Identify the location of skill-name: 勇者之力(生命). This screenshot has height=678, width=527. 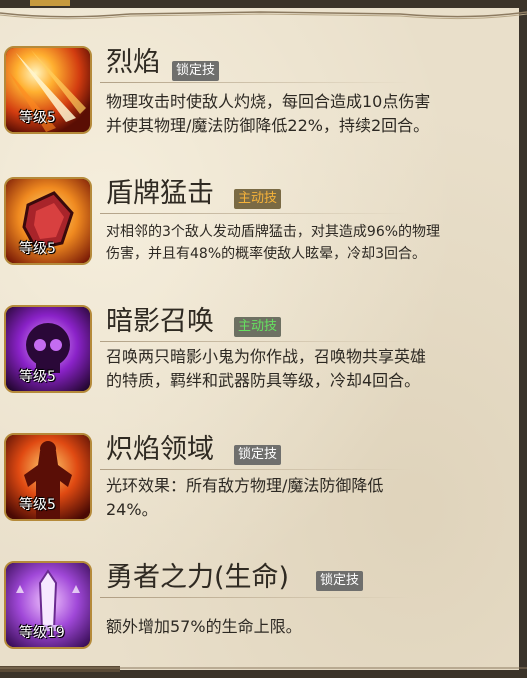
(198, 577).